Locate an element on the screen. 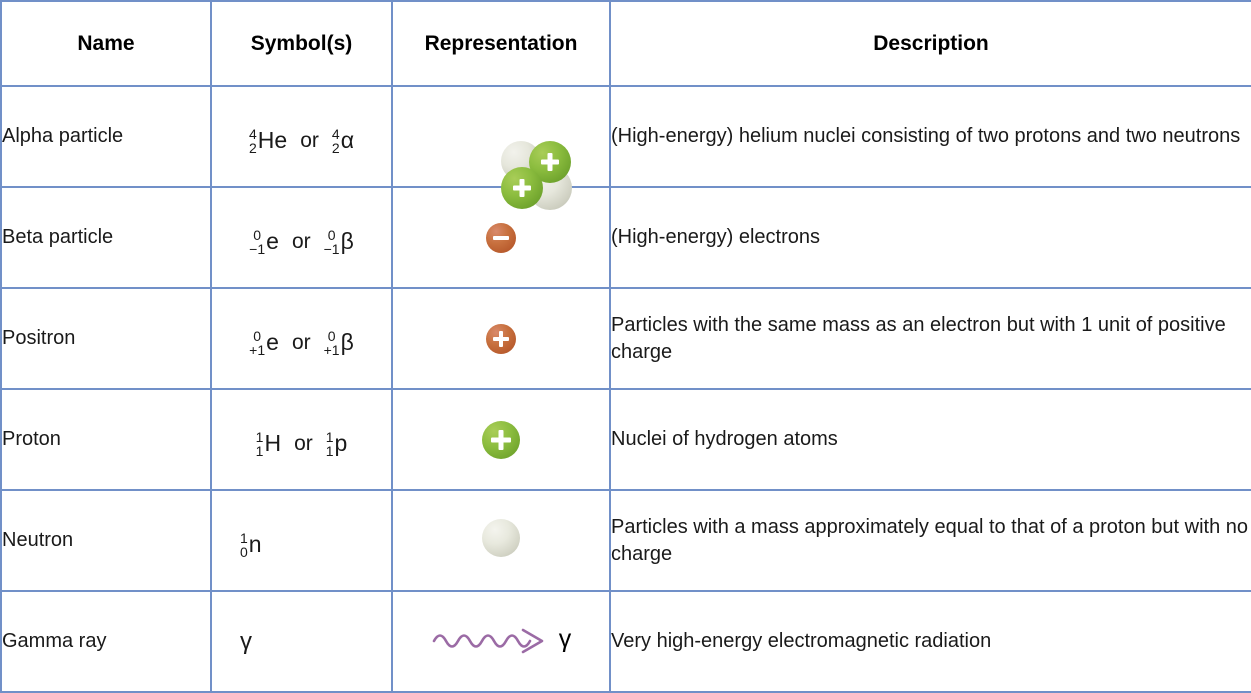  particle-name: Positron is located at coordinates (106, 338).